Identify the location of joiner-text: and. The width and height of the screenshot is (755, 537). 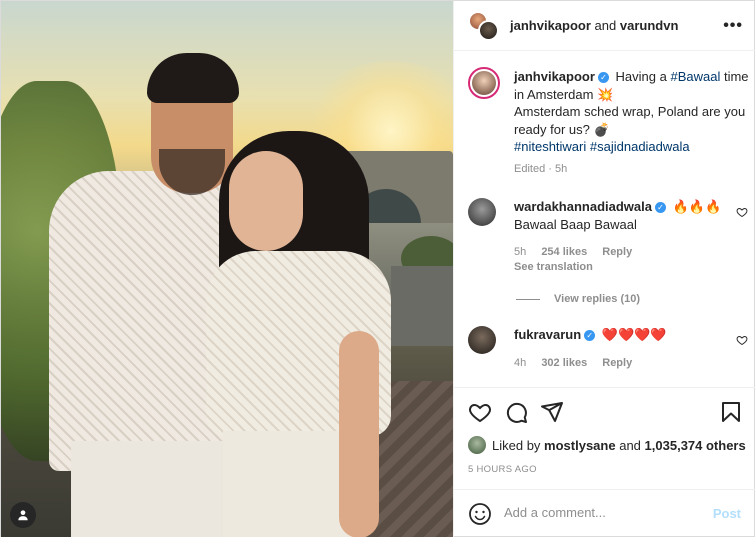
(605, 25).